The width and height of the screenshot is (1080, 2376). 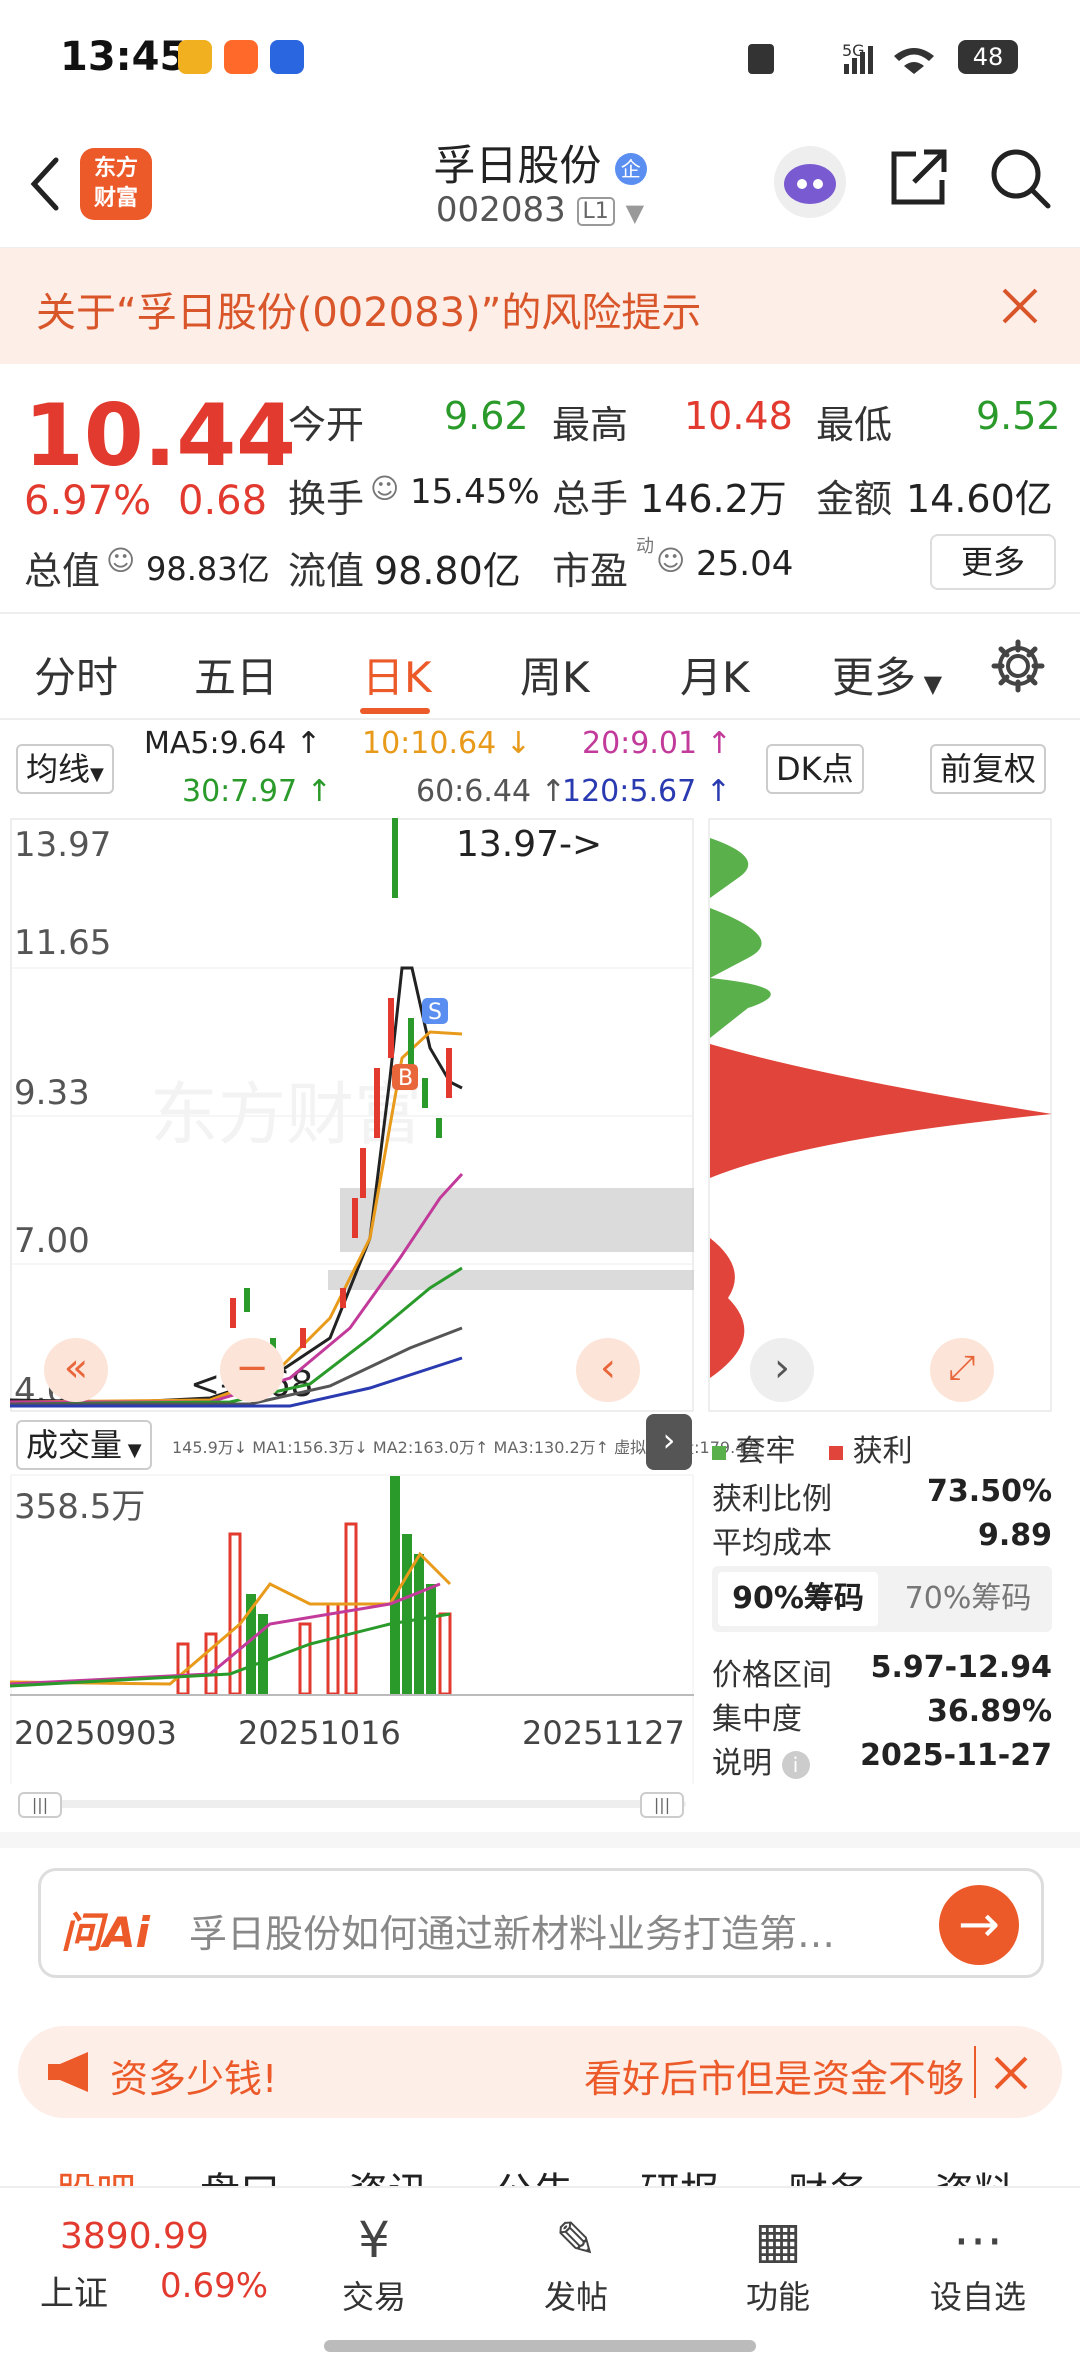 What do you see at coordinates (491, 791) in the screenshot?
I see `ma60-value: 60:6.44 ↑` at bounding box center [491, 791].